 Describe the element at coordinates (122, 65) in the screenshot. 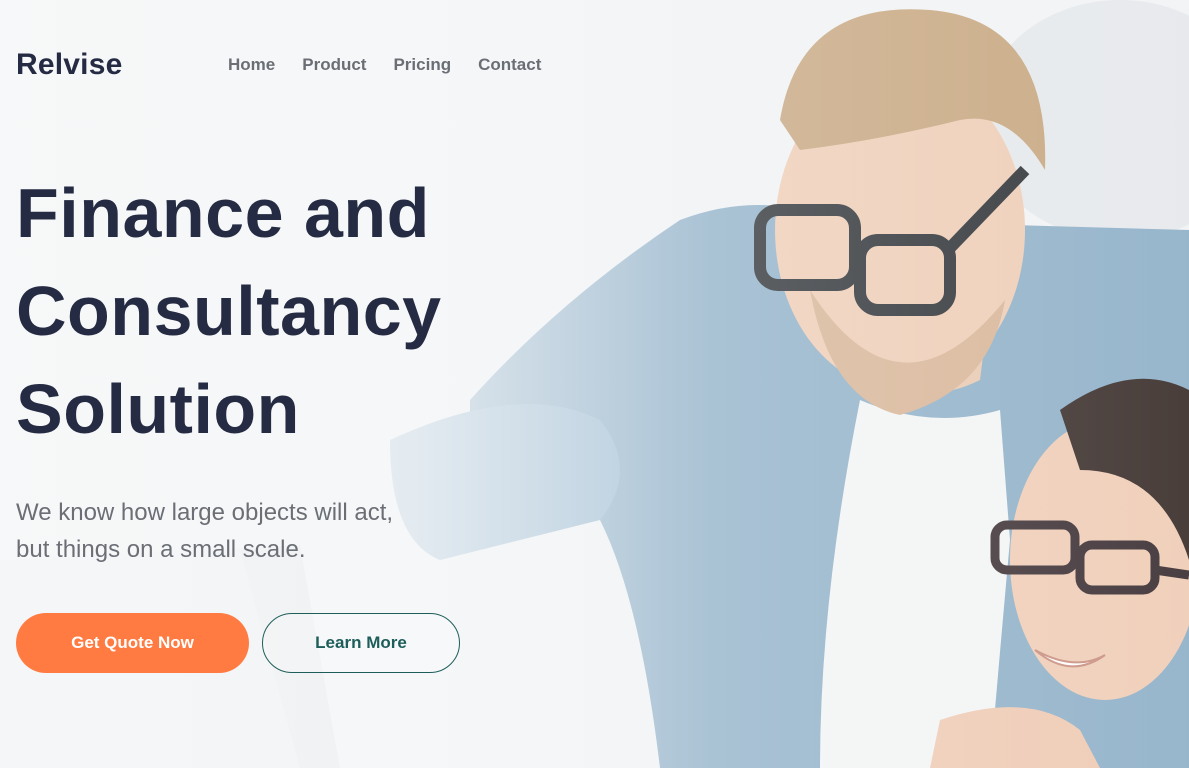

I see `brand-logo: Relvise` at that location.